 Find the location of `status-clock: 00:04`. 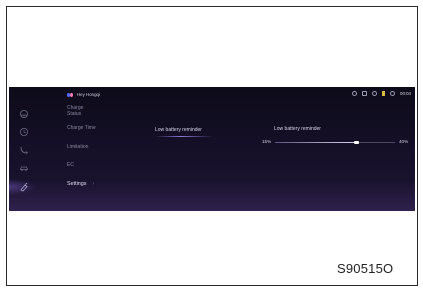

status-clock: 00:04 is located at coordinates (405, 93).